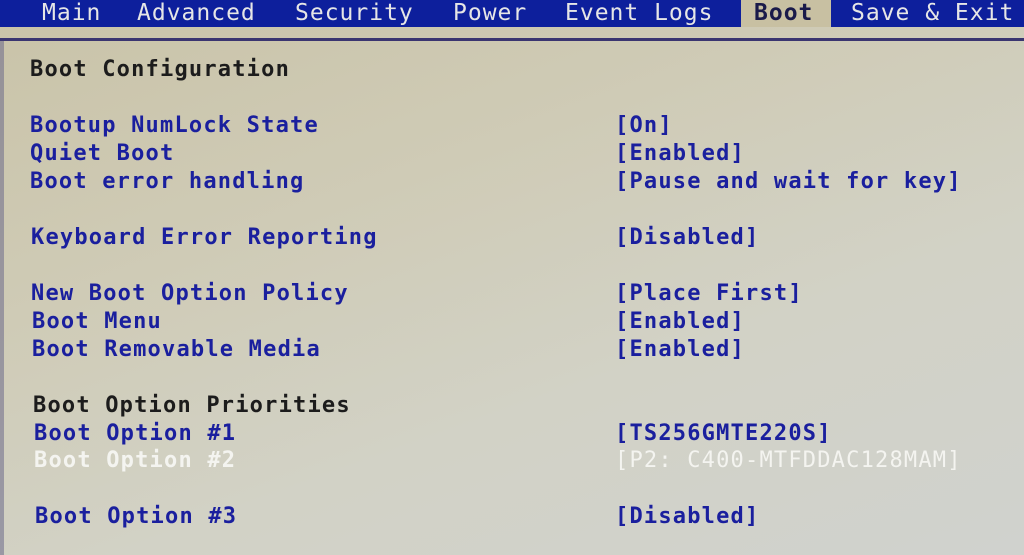 This screenshot has width=1024, height=555. I want to click on tab-power: Power, so click(490, 13).